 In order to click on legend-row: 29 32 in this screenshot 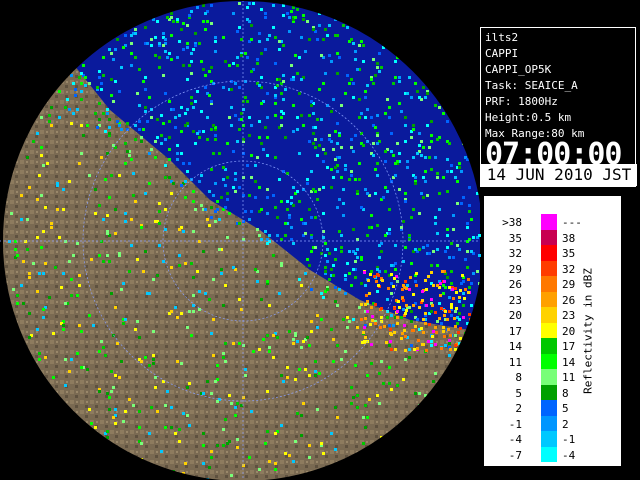, I will do `click(552, 269)`.